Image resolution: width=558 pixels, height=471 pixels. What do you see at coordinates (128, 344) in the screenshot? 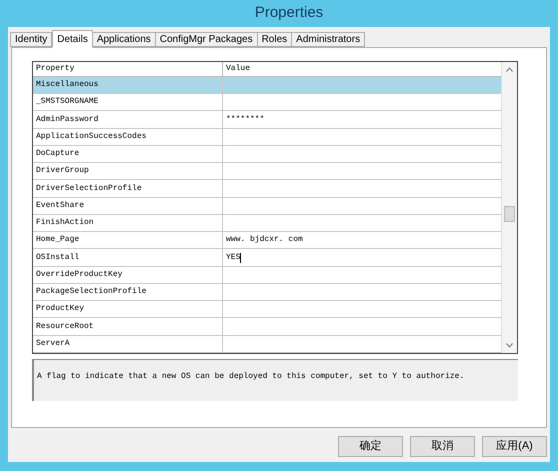
I see `property-cell: ServerA` at bounding box center [128, 344].